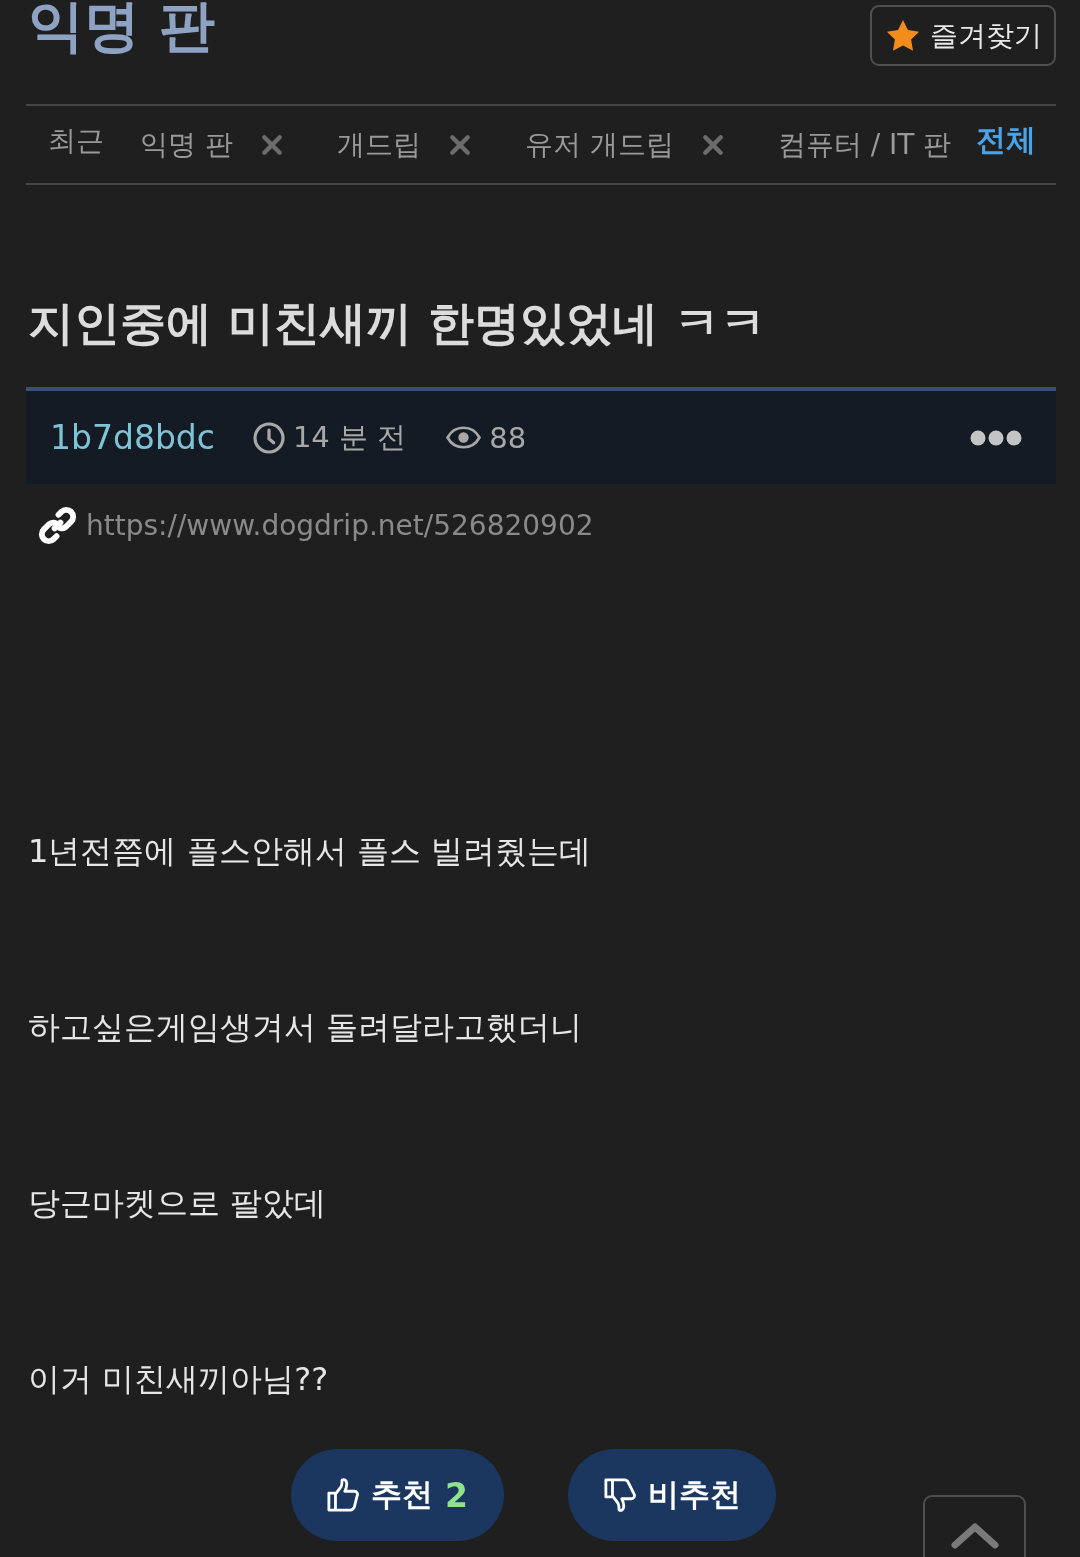 This screenshot has width=1080, height=1557. I want to click on recent-board-link: 익명 판, so click(186, 144).